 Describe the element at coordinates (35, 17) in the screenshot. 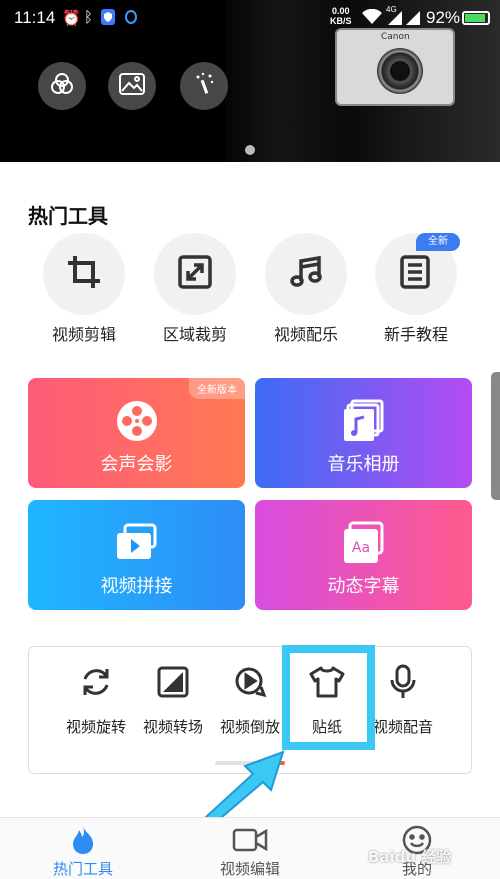

I see `status-time: 11:14` at that location.